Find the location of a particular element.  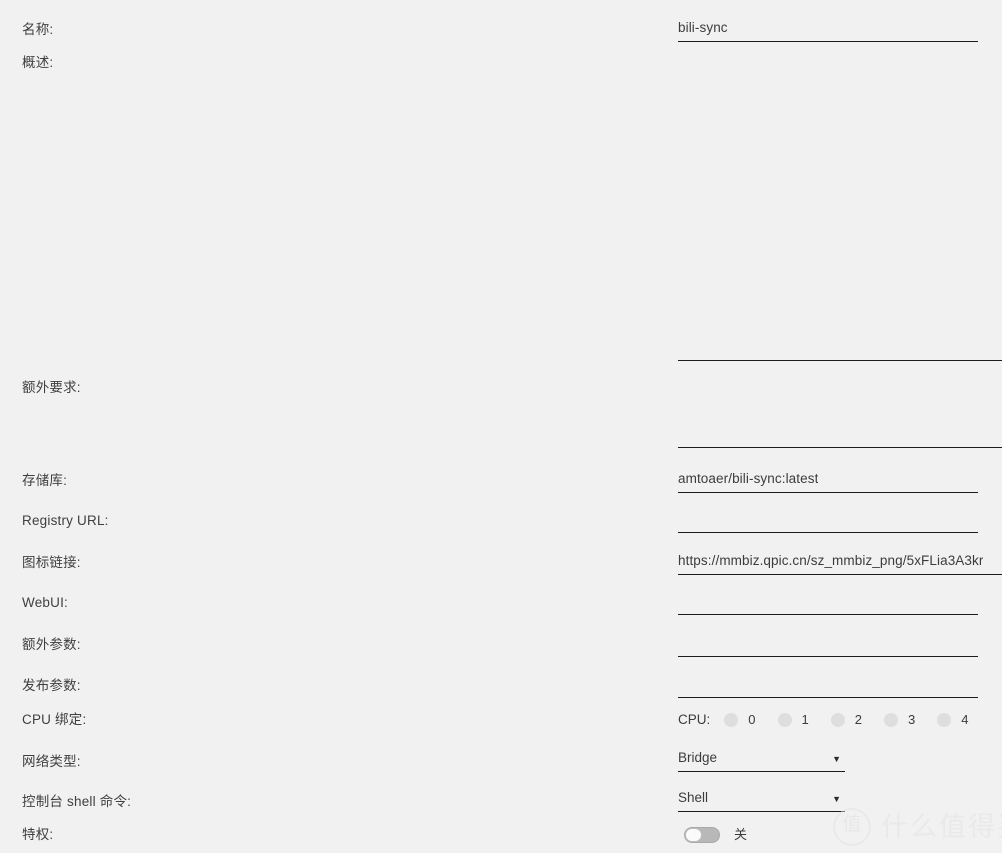

name-input-value: bili-sync is located at coordinates (703, 27).